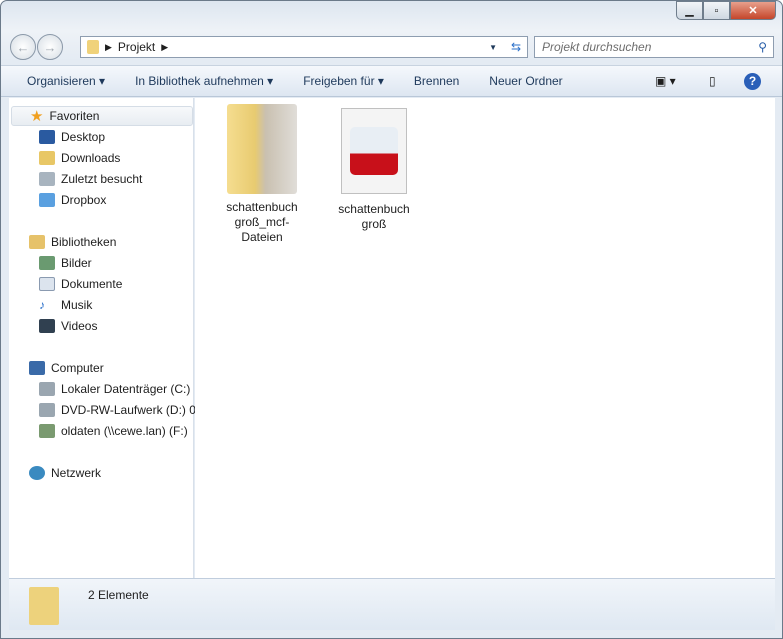 The image size is (783, 639). I want to click on search-icon: ⚲, so click(762, 47).